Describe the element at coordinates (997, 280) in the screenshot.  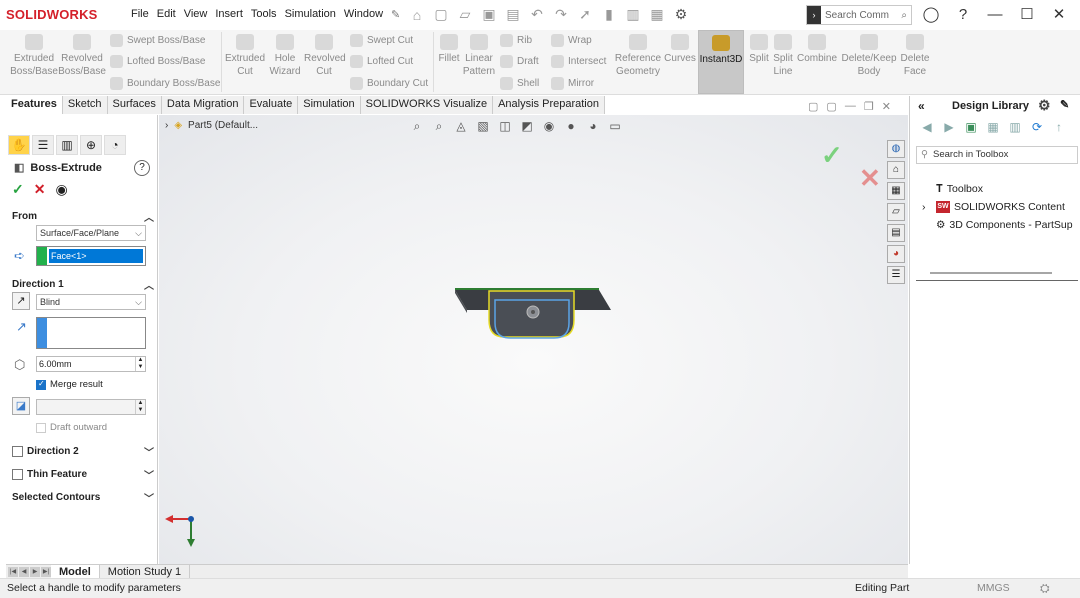
I see `panel-divider` at that location.